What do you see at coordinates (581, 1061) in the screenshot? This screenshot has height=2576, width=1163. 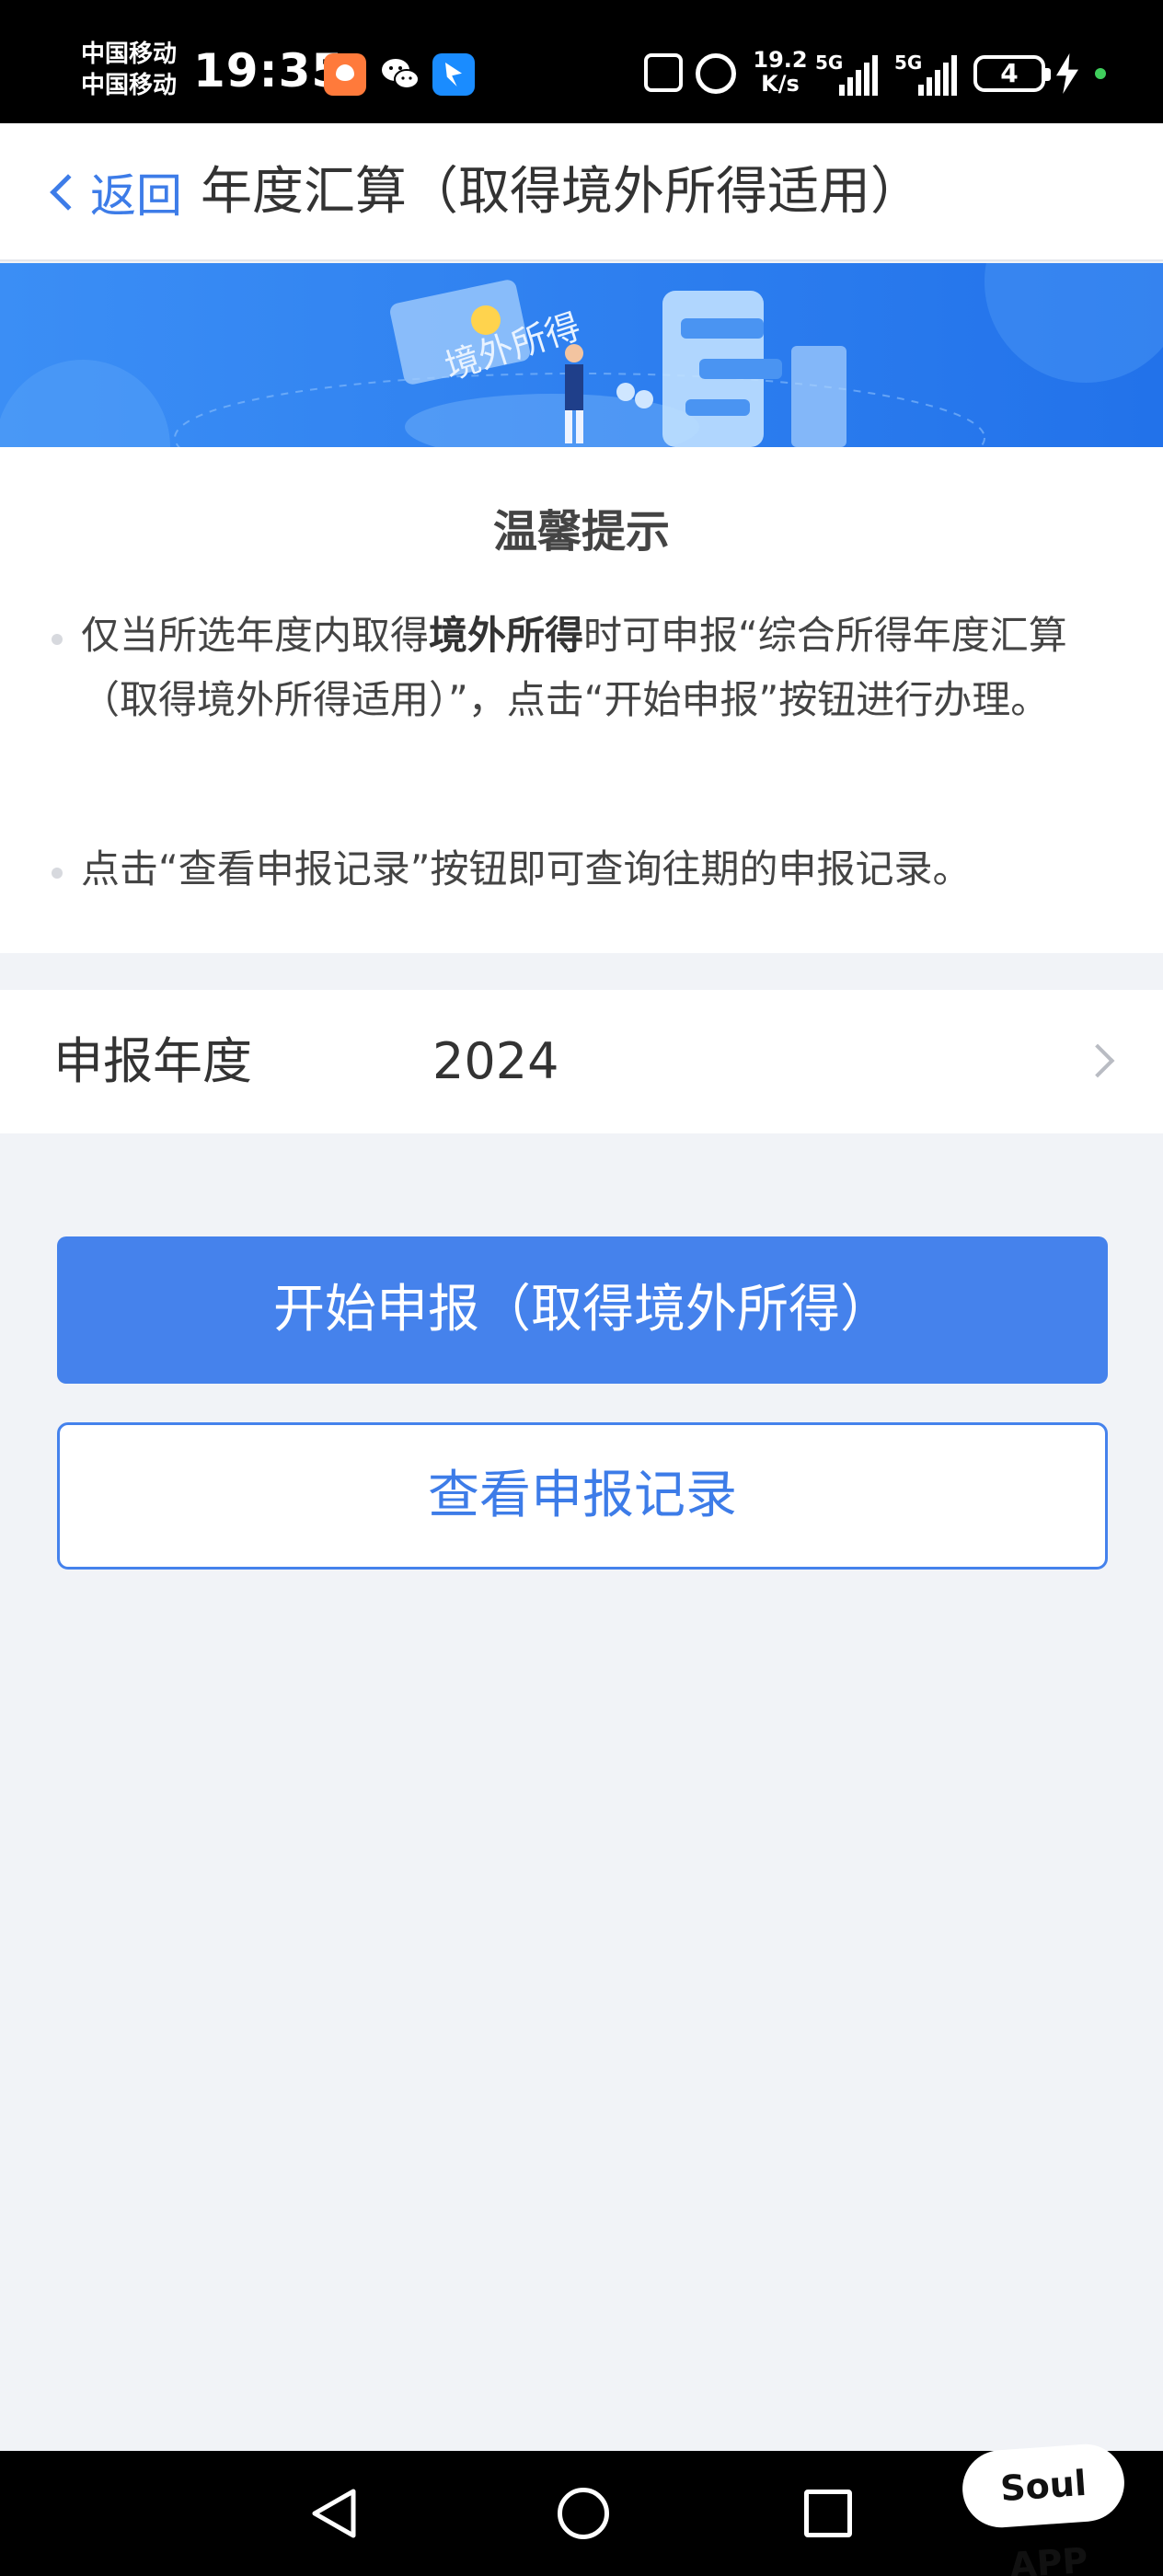 I see `year-selector: 申报年度 2024` at bounding box center [581, 1061].